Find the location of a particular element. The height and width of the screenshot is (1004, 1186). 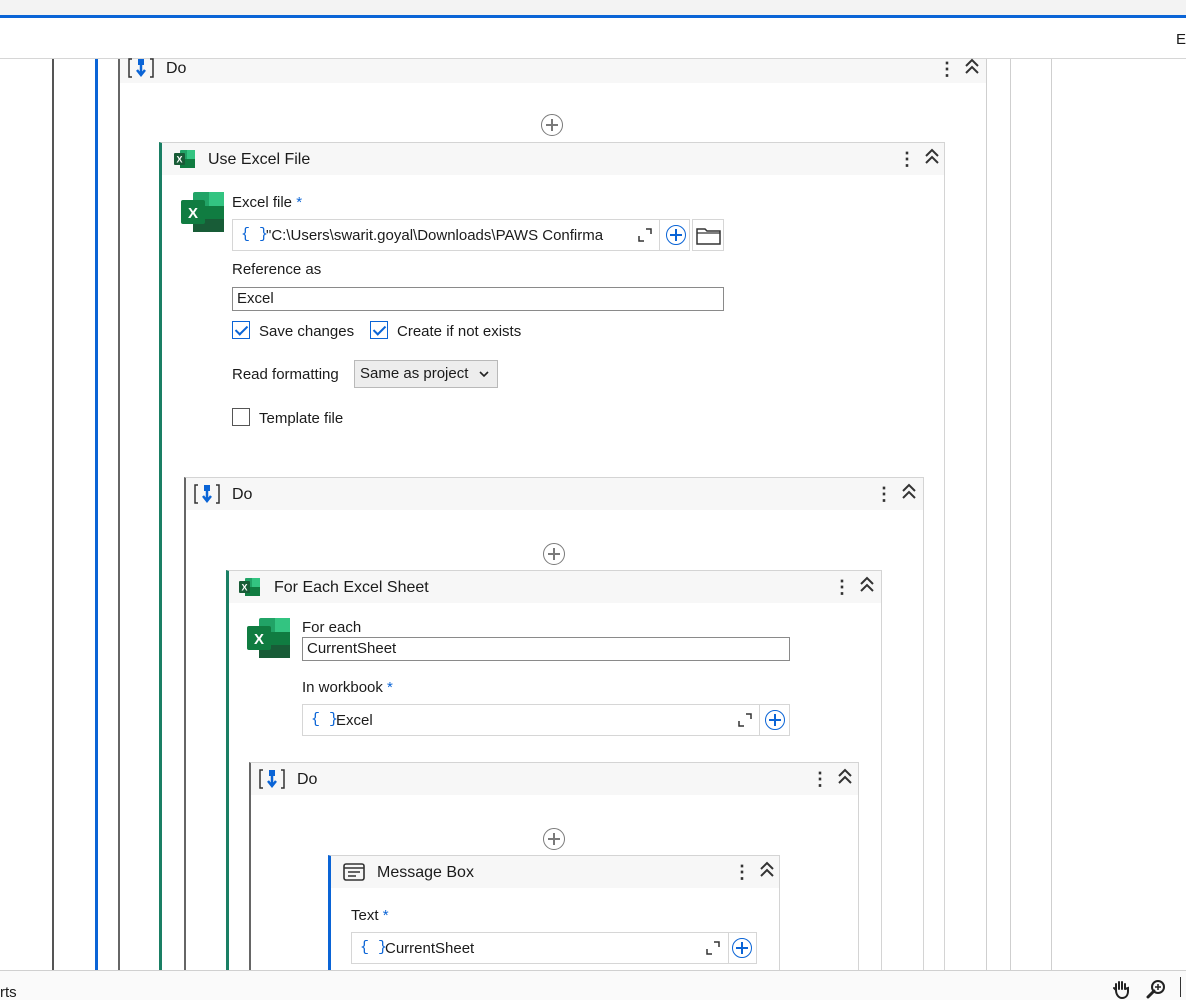

status-bar: rts is located at coordinates (593, 985).